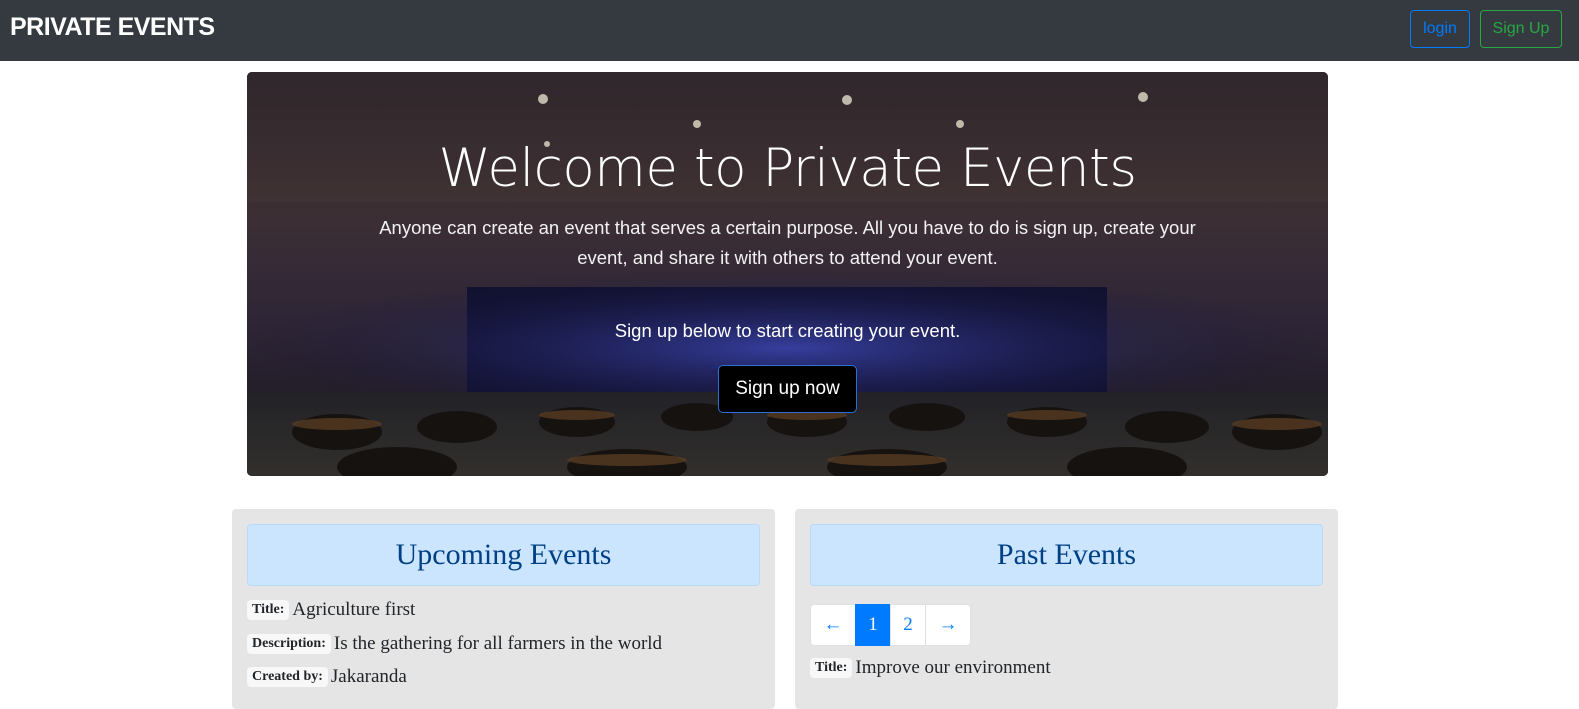  What do you see at coordinates (287, 677) in the screenshot?
I see `created-by-label: Created by:` at bounding box center [287, 677].